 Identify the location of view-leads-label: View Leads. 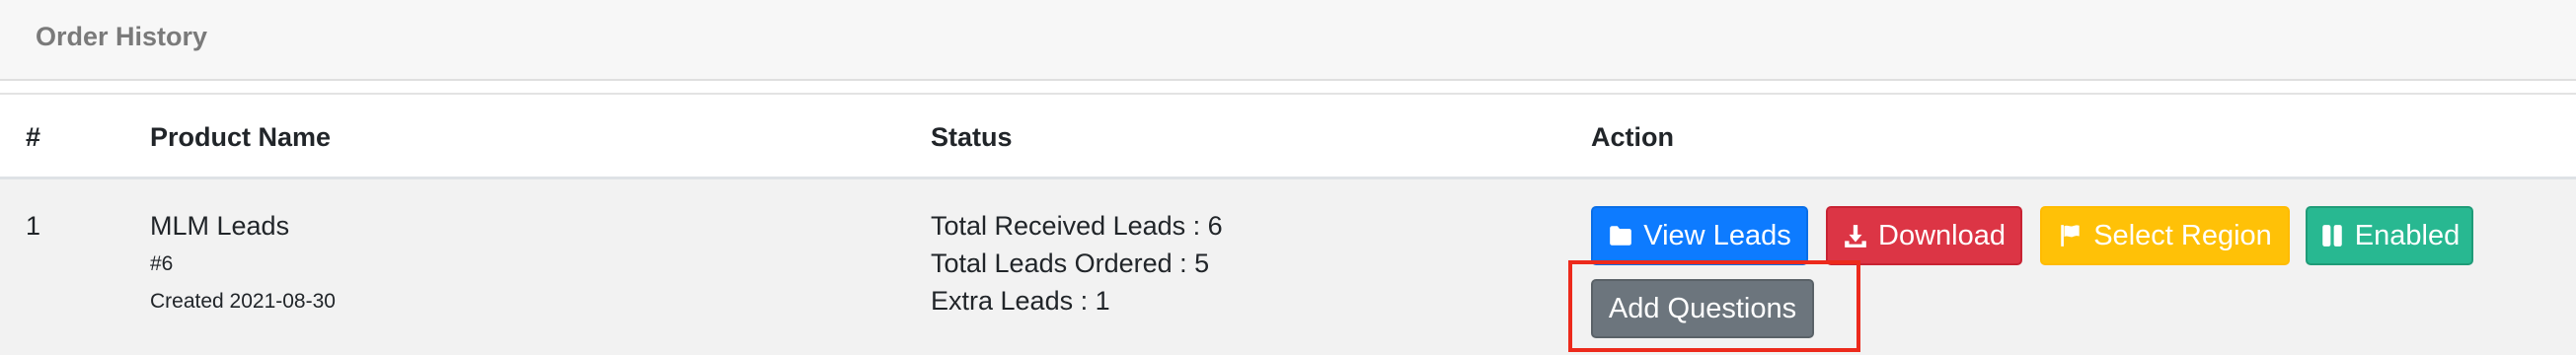
(1717, 235).